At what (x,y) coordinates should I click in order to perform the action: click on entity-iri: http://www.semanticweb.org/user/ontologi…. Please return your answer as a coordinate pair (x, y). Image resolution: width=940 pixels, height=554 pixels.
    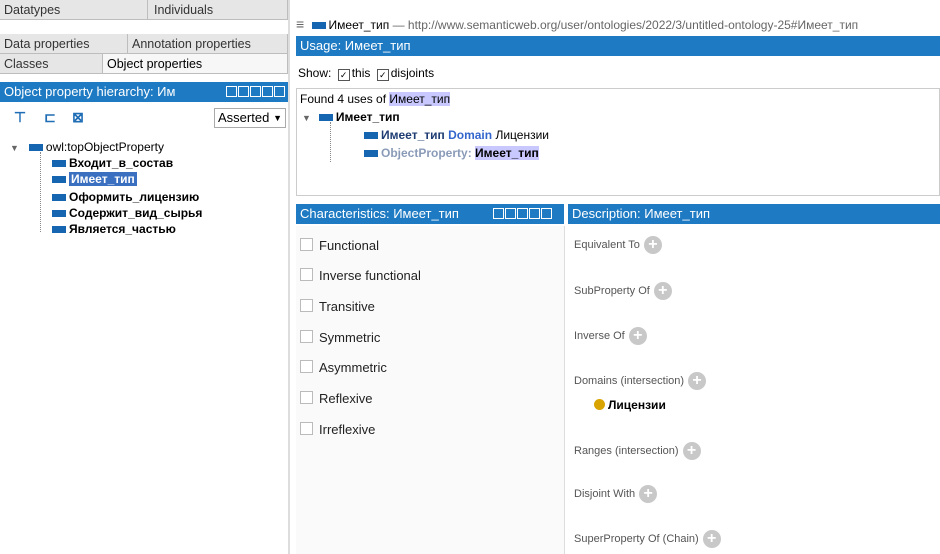
    Looking at the image, I should click on (633, 25).